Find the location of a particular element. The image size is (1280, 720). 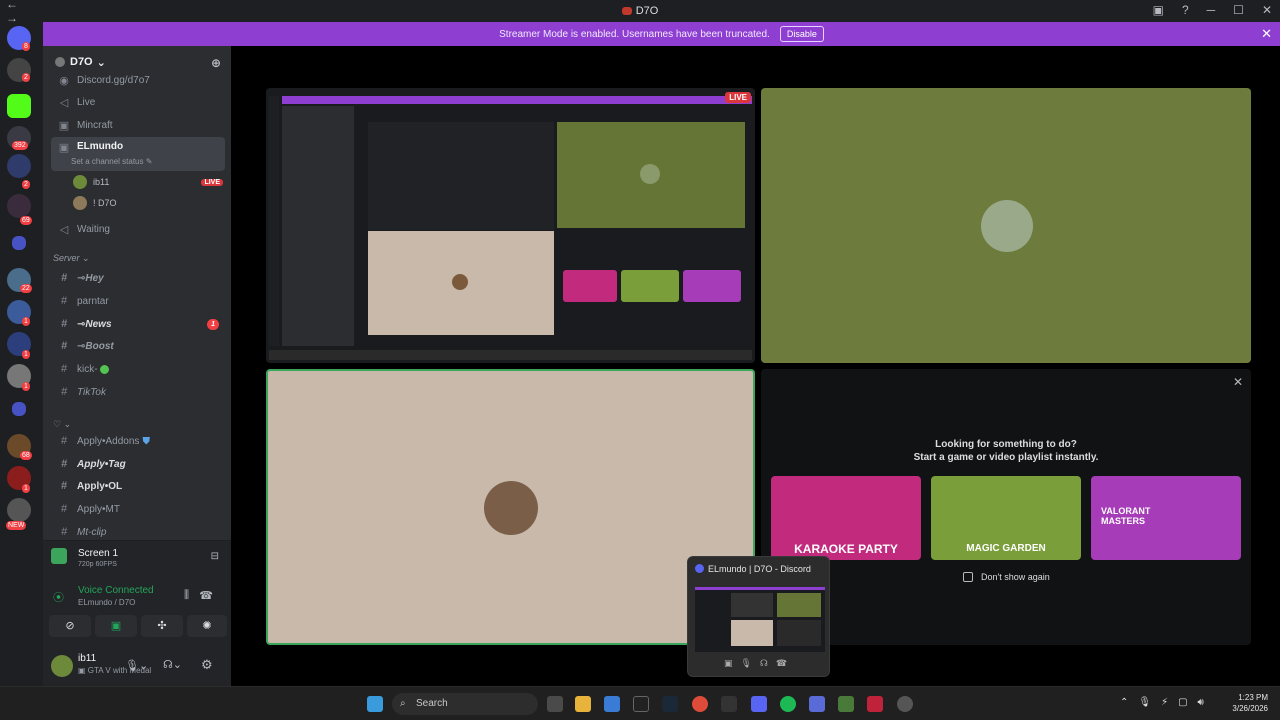

taskbar-preview: ELmundo | D7O - Discord ▣🎙︎☊☎ is located at coordinates (758, 616).